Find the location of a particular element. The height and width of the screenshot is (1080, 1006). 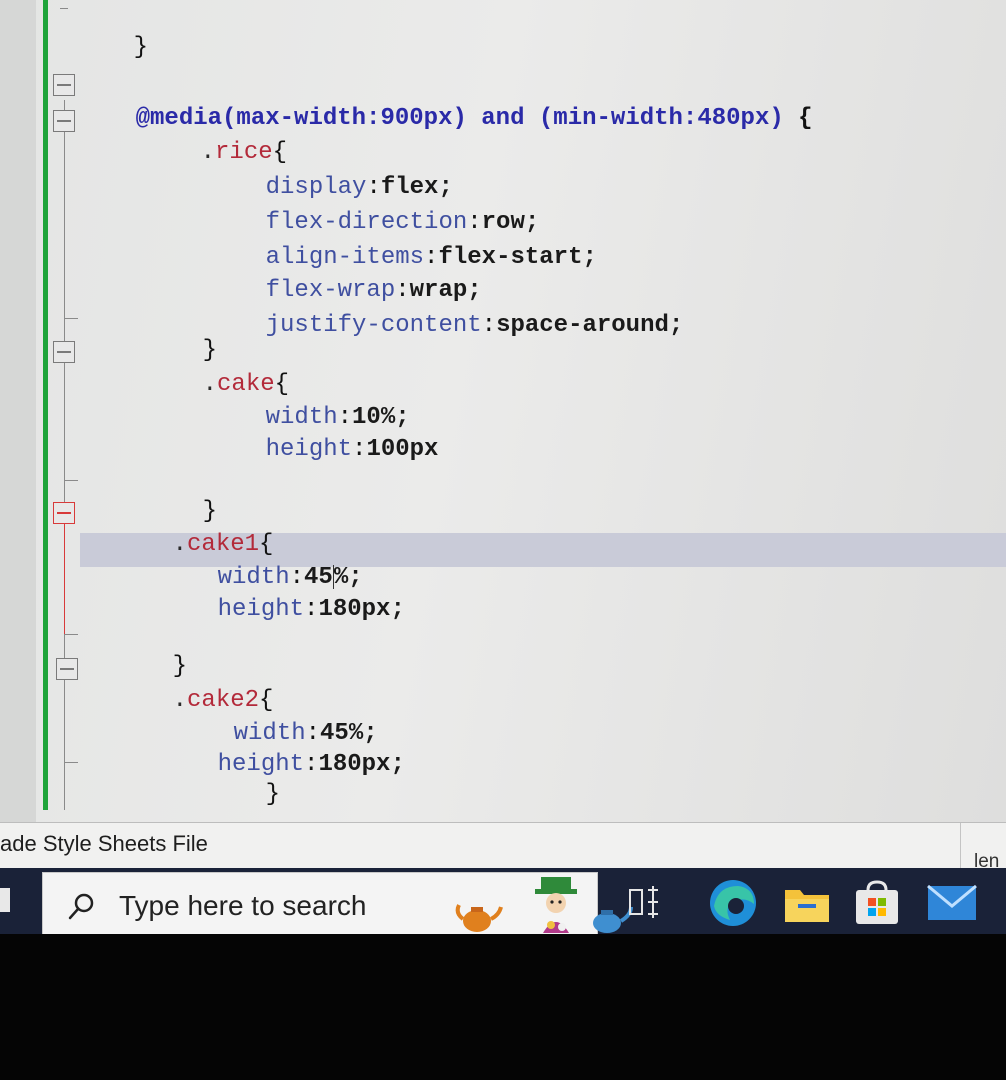

fold-guide-line is located at coordinates (64, 455).